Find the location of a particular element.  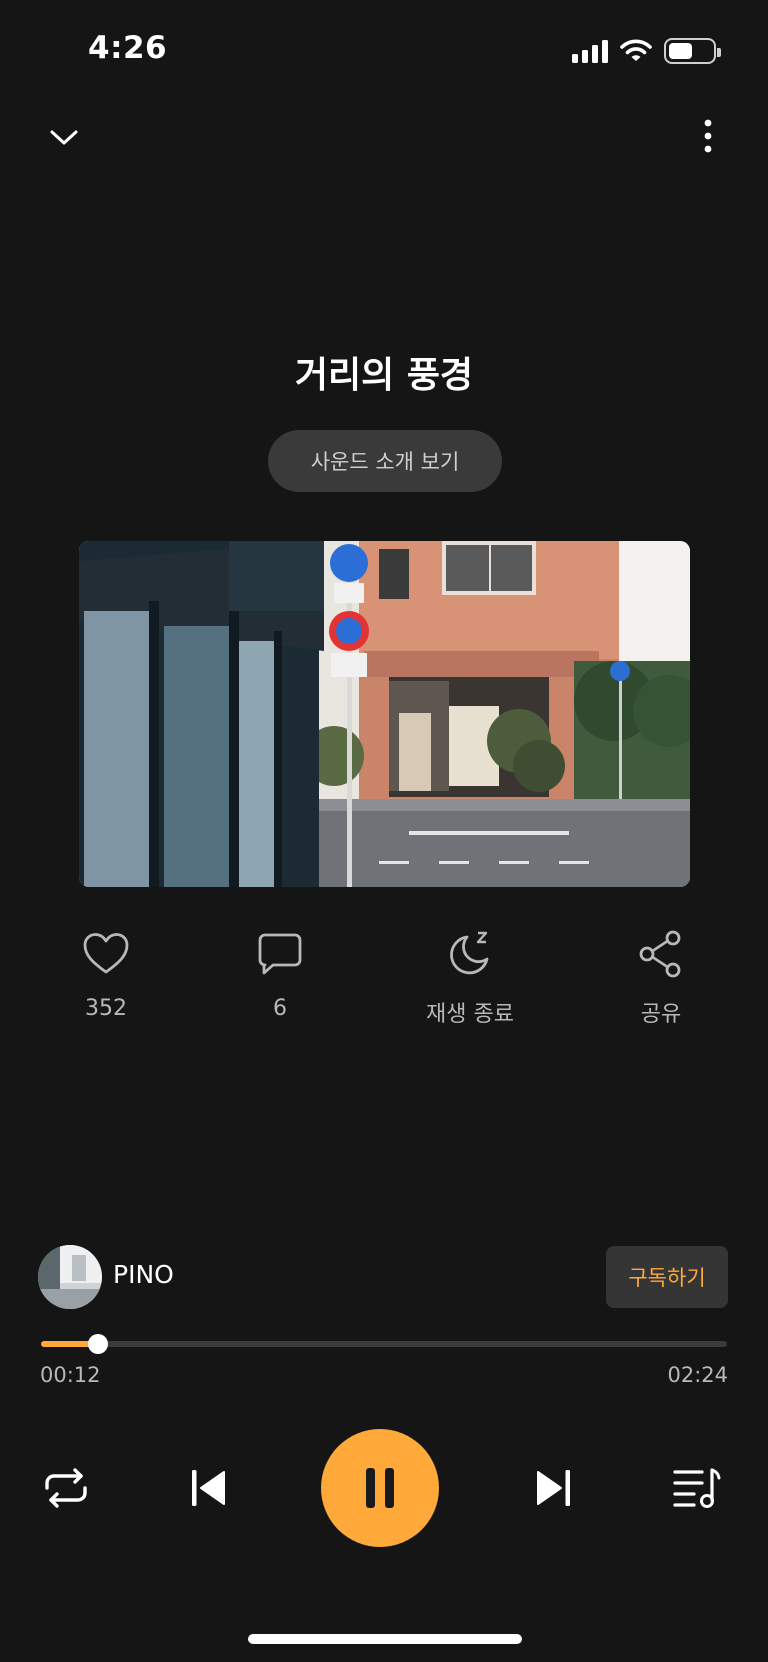

wifi-icon is located at coordinates (636, 50).